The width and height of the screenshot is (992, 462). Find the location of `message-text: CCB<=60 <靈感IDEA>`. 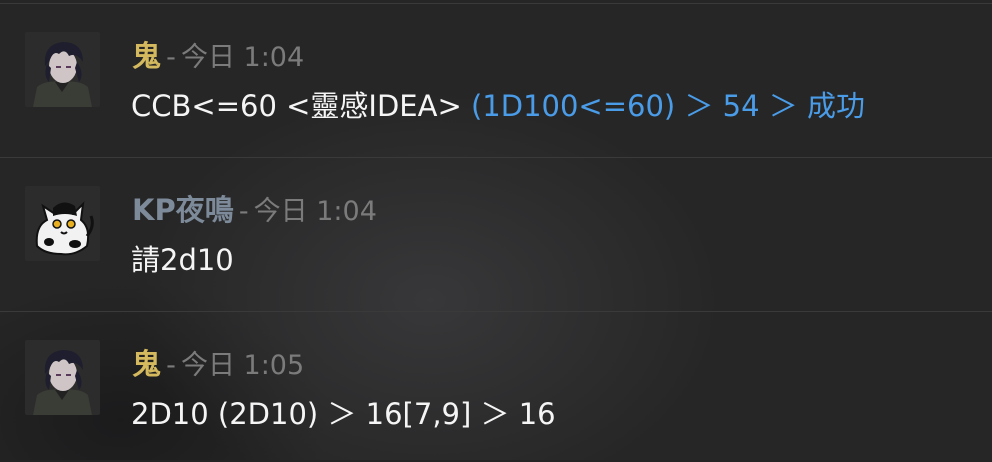

message-text: CCB<=60 <靈感IDEA> is located at coordinates (296, 106).